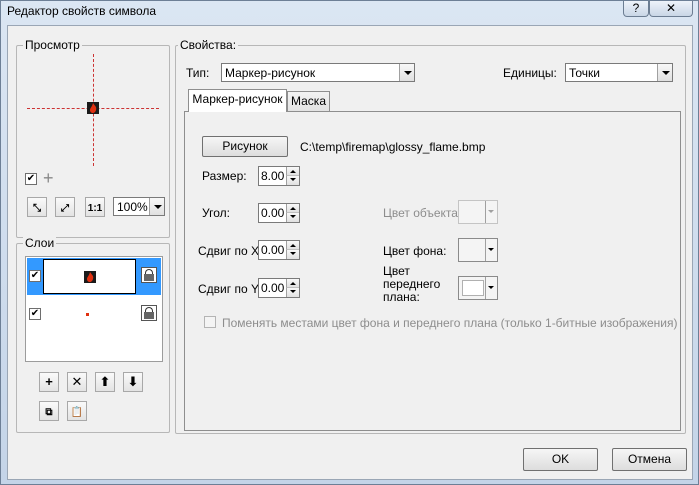 The image size is (699, 485). What do you see at coordinates (349, 13) in the screenshot?
I see `title-bar: Редактор свойств символа ? ✕` at bounding box center [349, 13].